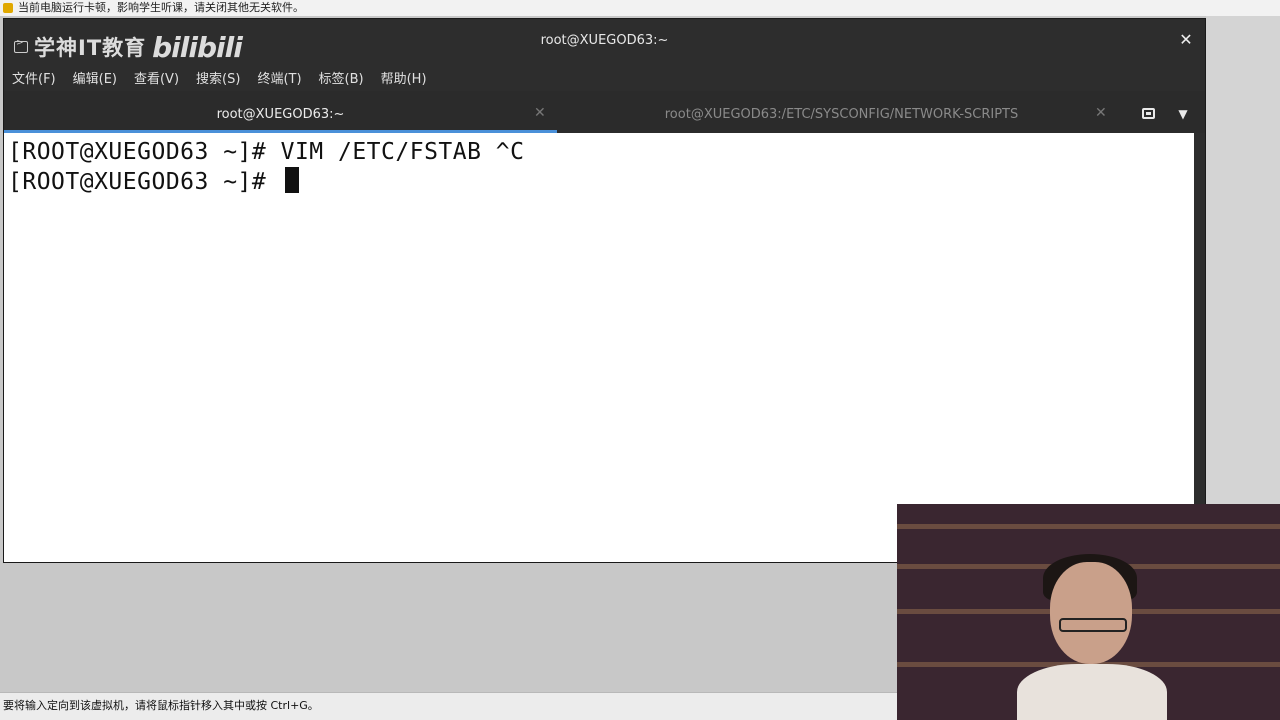 This screenshot has width=1280, height=720. I want to click on person-body, so click(1092, 692).